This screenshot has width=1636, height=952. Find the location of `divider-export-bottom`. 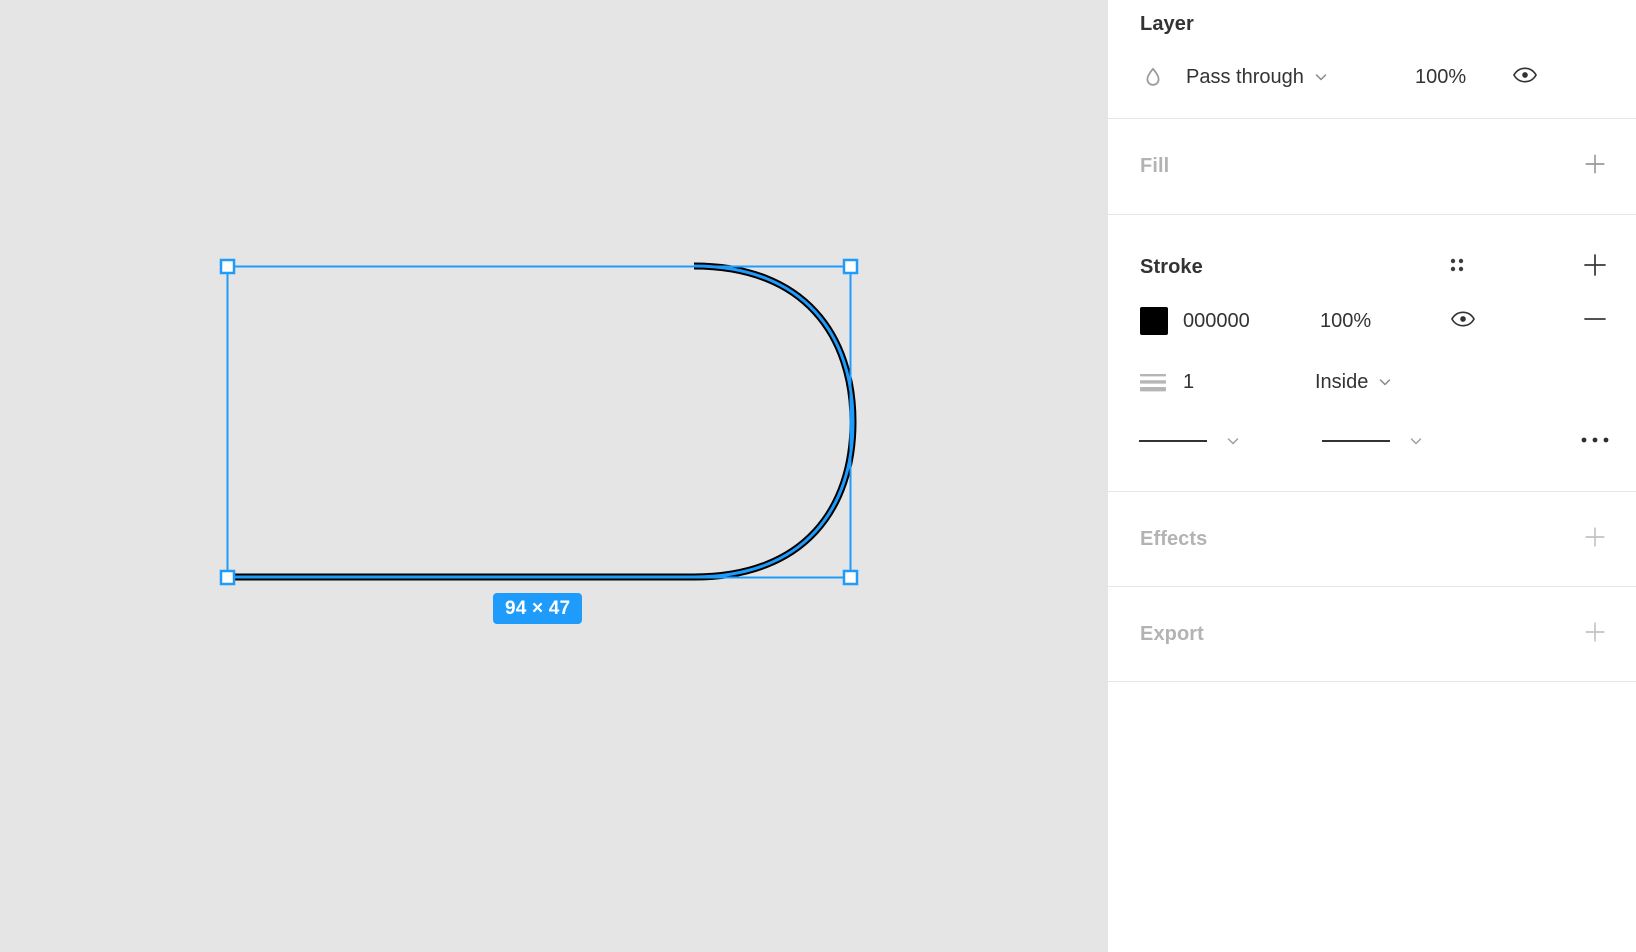

divider-export-bottom is located at coordinates (1372, 681).